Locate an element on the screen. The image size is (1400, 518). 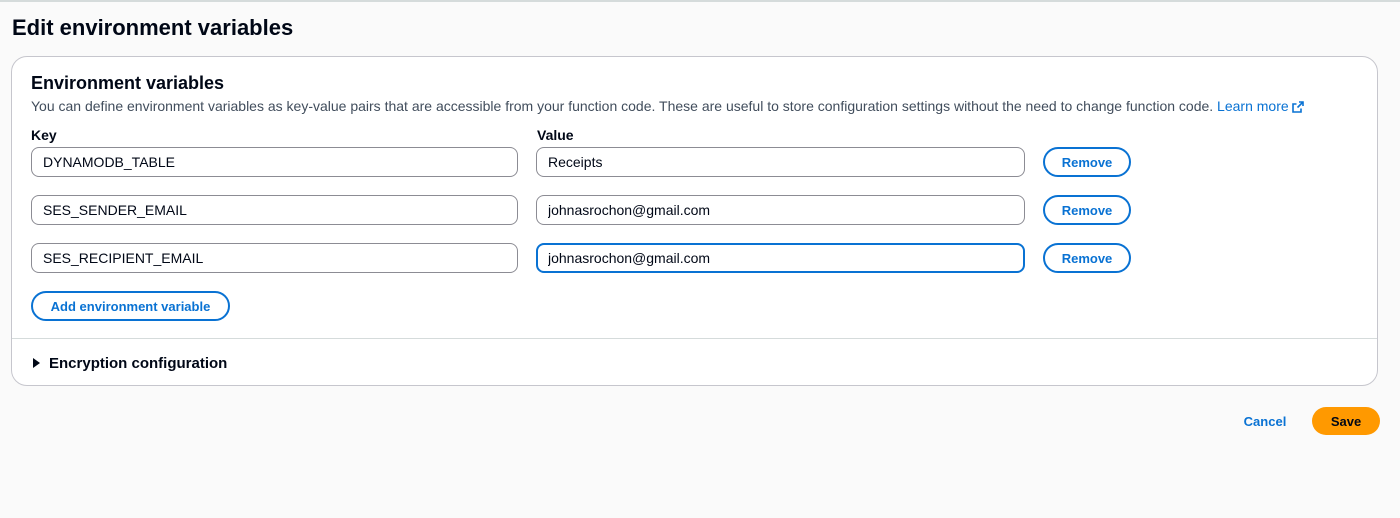
learn-more-label: Learn more is located at coordinates (1253, 106).